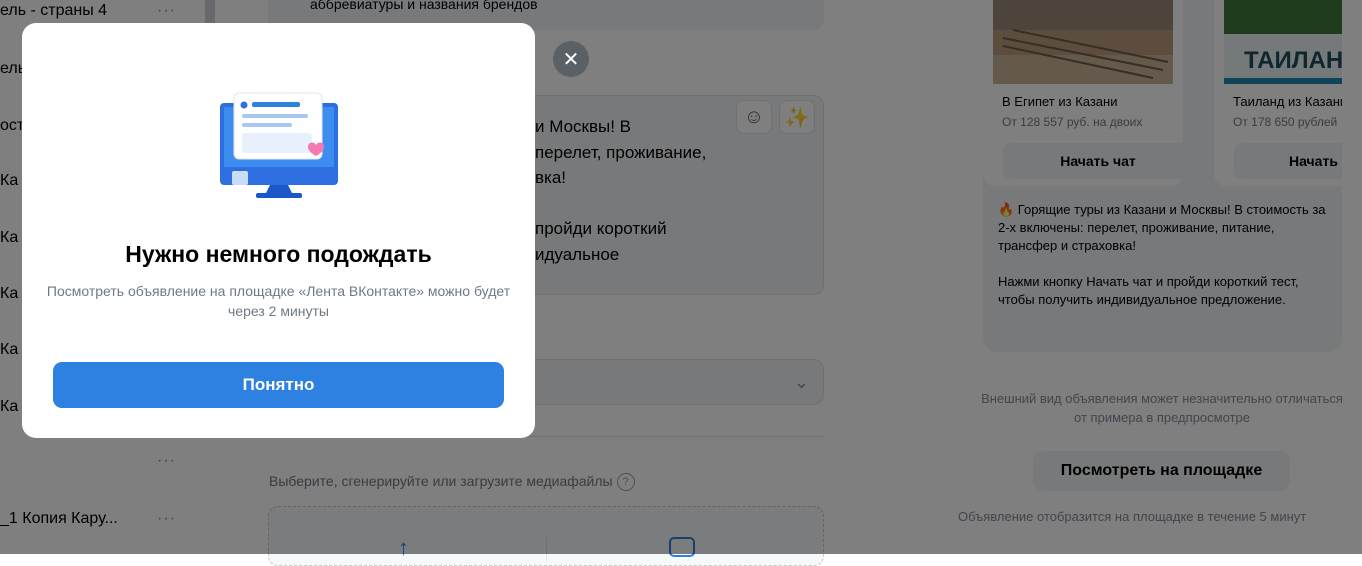  I want to click on close-icon: ✕, so click(571, 59).